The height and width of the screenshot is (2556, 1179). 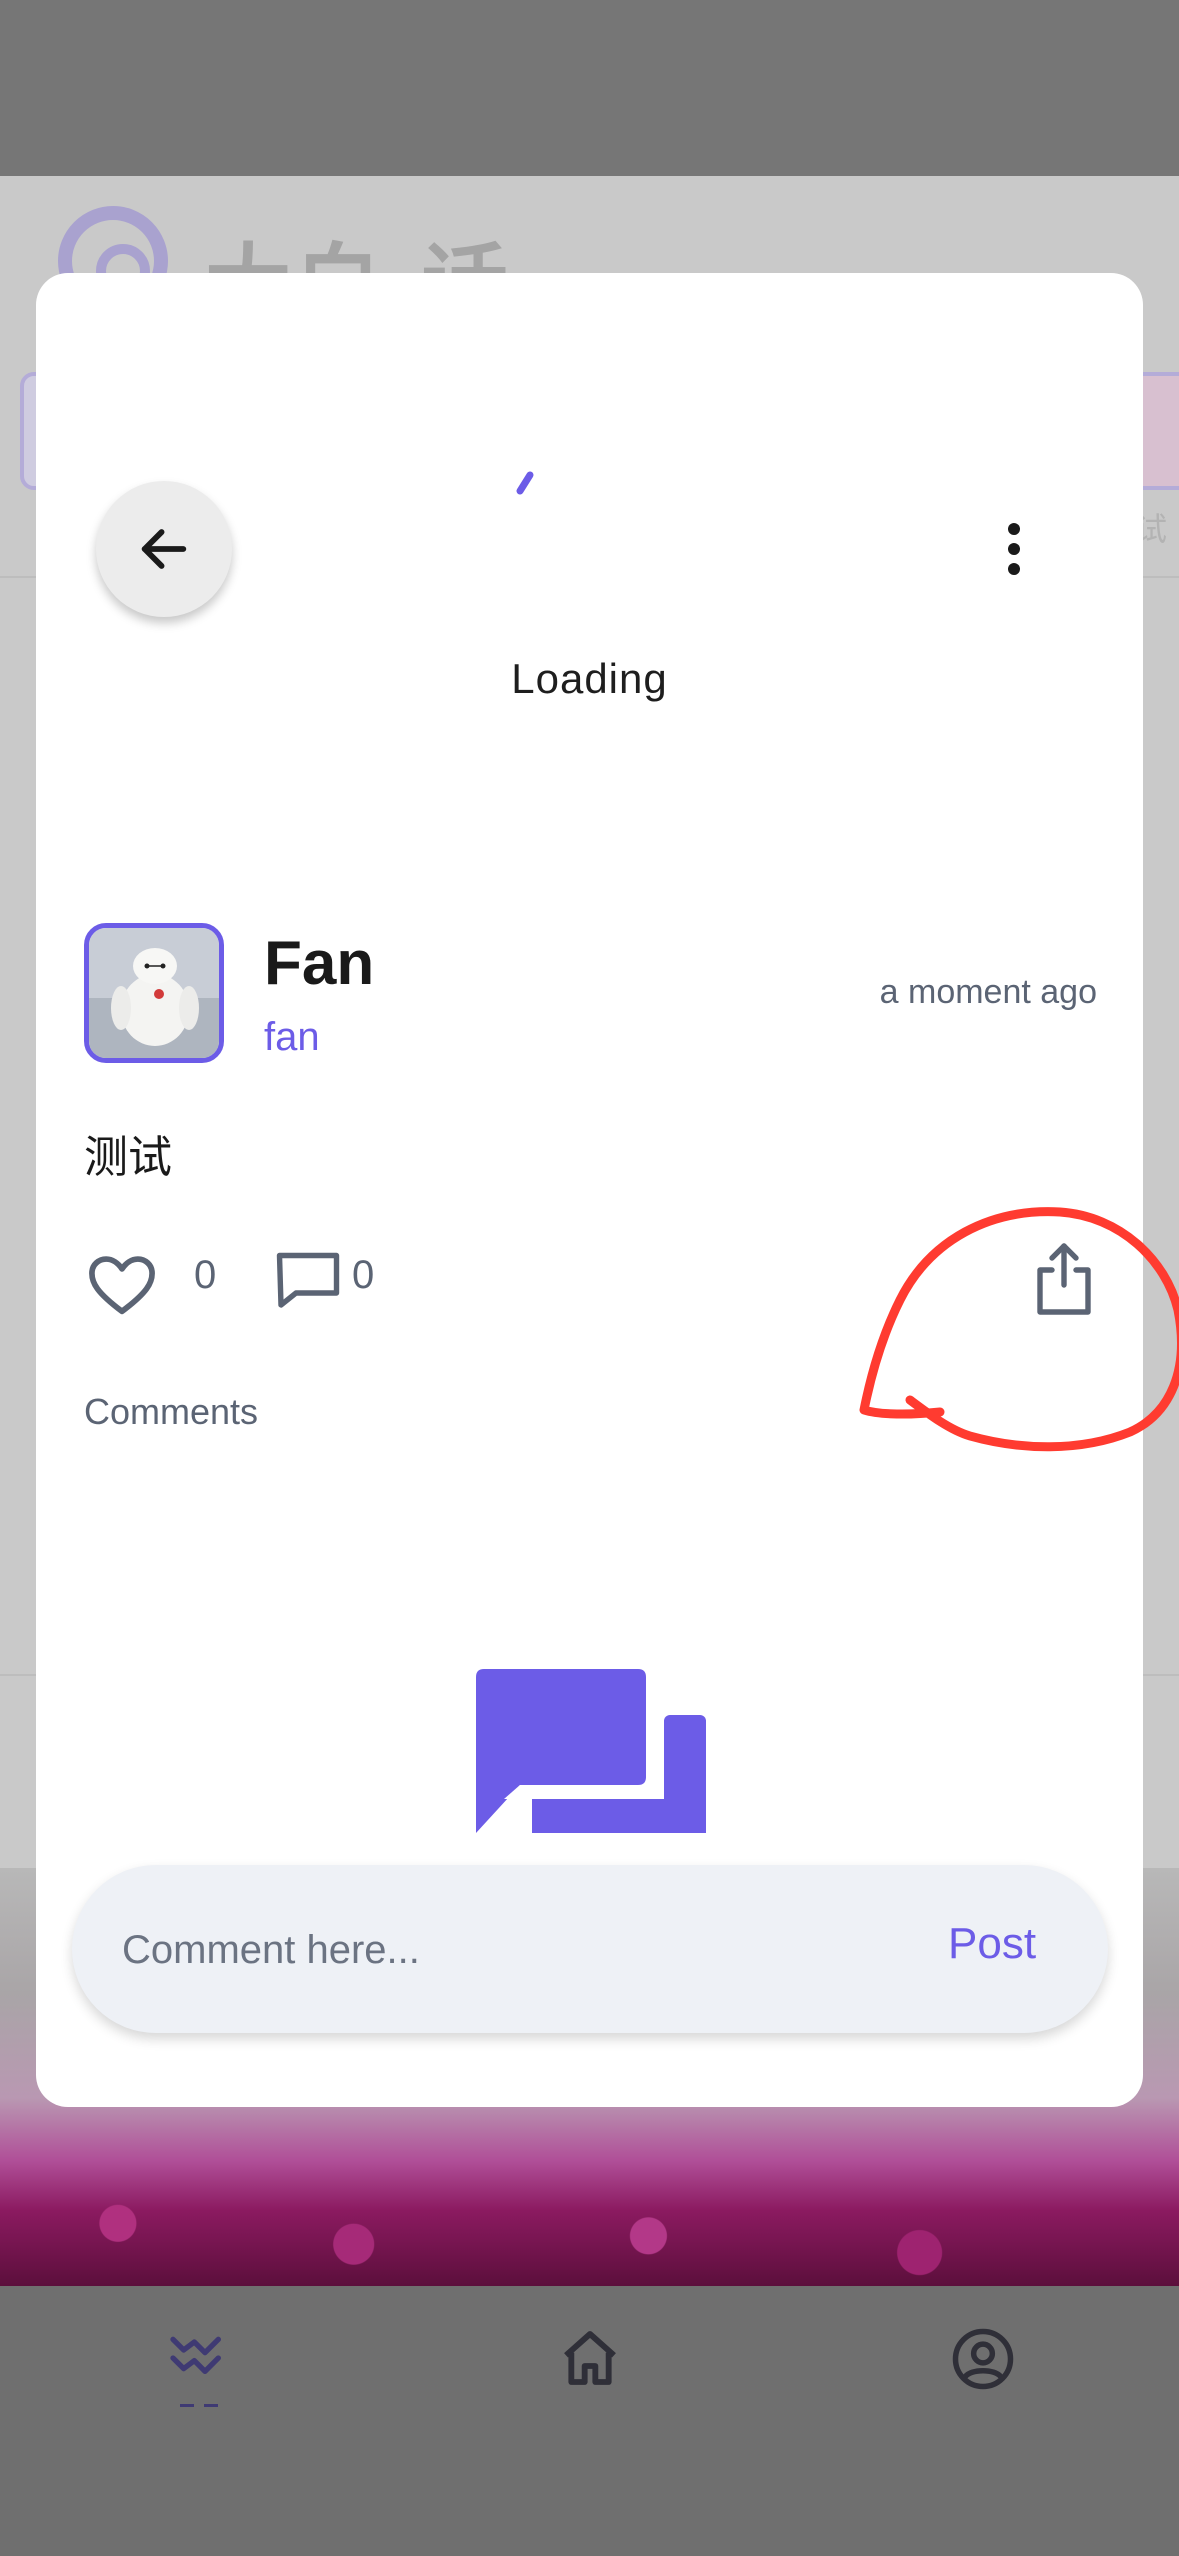 What do you see at coordinates (197, 2376) in the screenshot?
I see `nav-feed-tab` at bounding box center [197, 2376].